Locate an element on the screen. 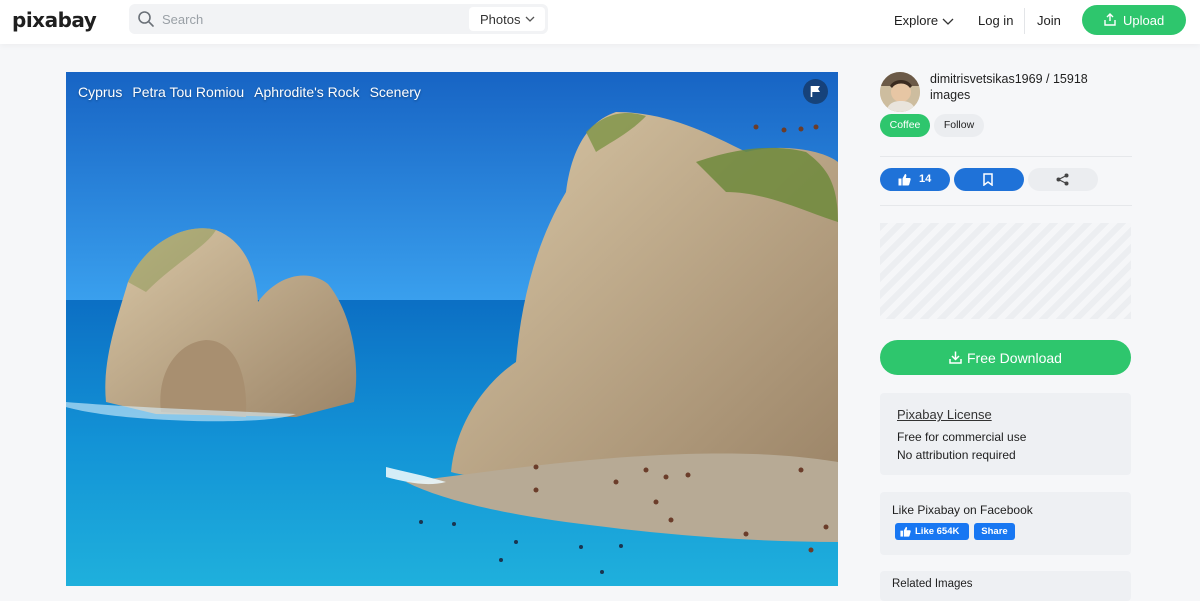  search-type-dropdown: Photos is located at coordinates (507, 19).